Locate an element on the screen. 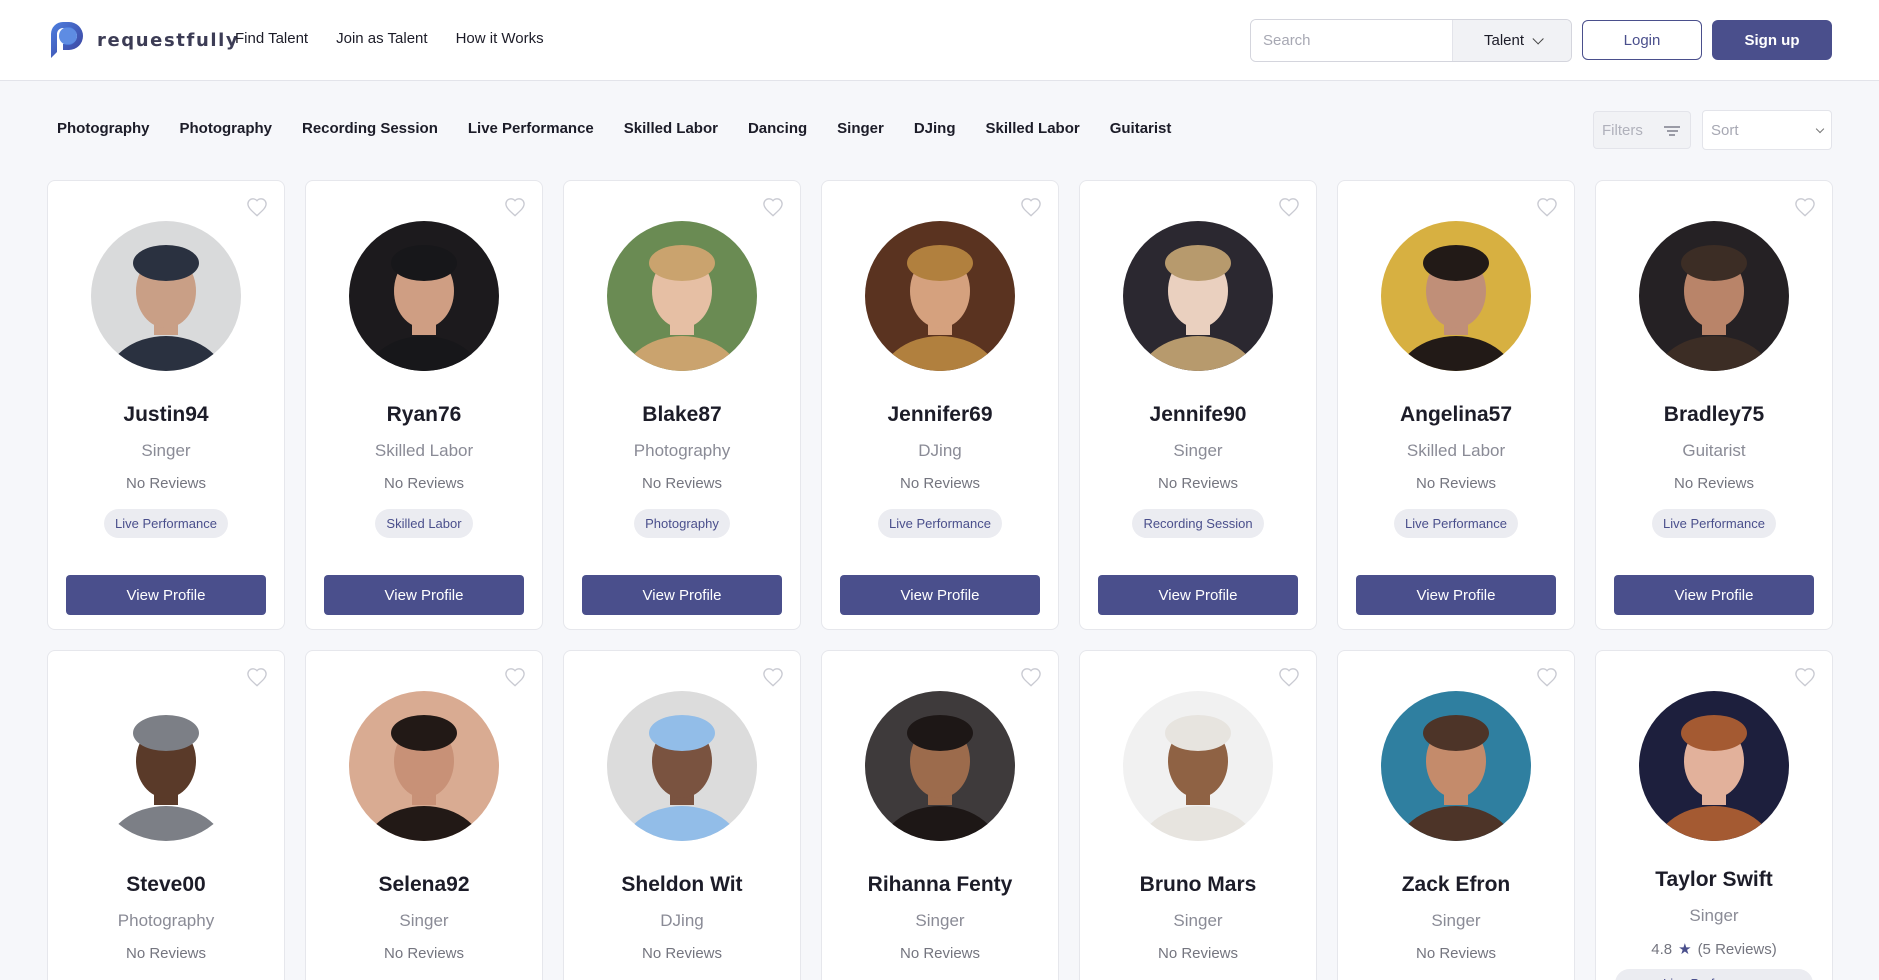 The image size is (1879, 980). talent-name: Jennife90 is located at coordinates (1198, 414).